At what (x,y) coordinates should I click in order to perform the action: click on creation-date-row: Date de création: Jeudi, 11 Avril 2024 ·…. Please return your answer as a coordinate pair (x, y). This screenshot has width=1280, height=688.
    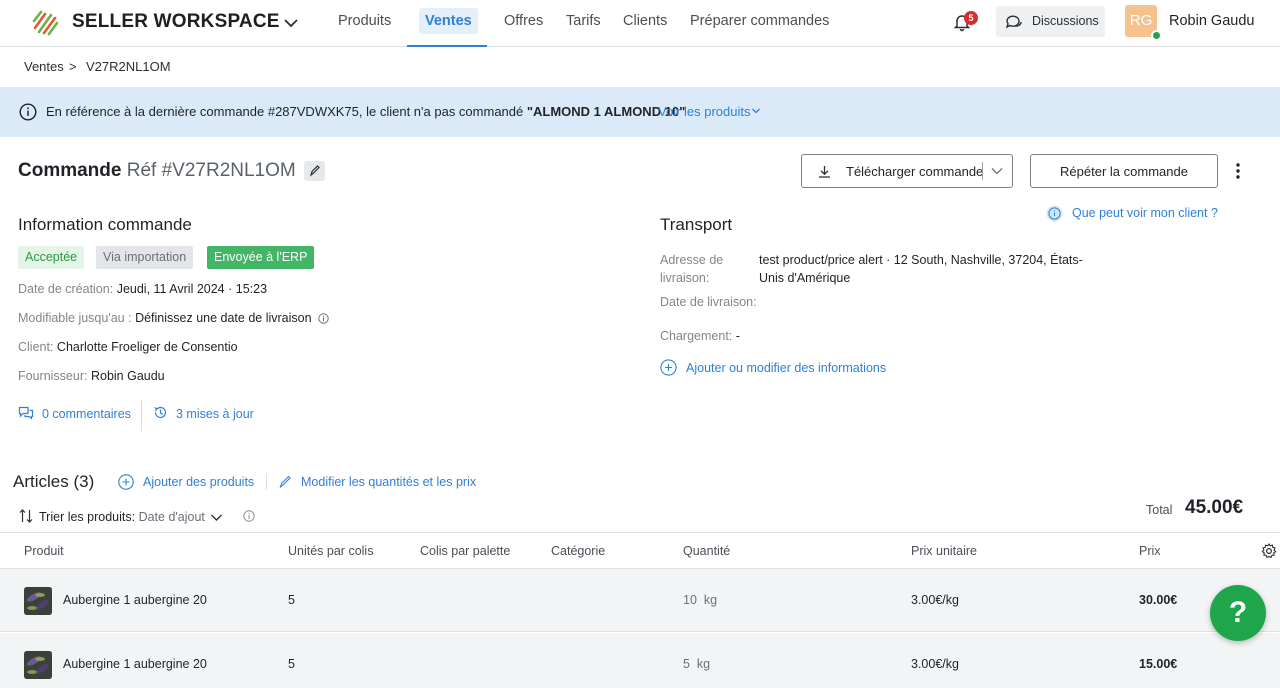
    Looking at the image, I should click on (143, 289).